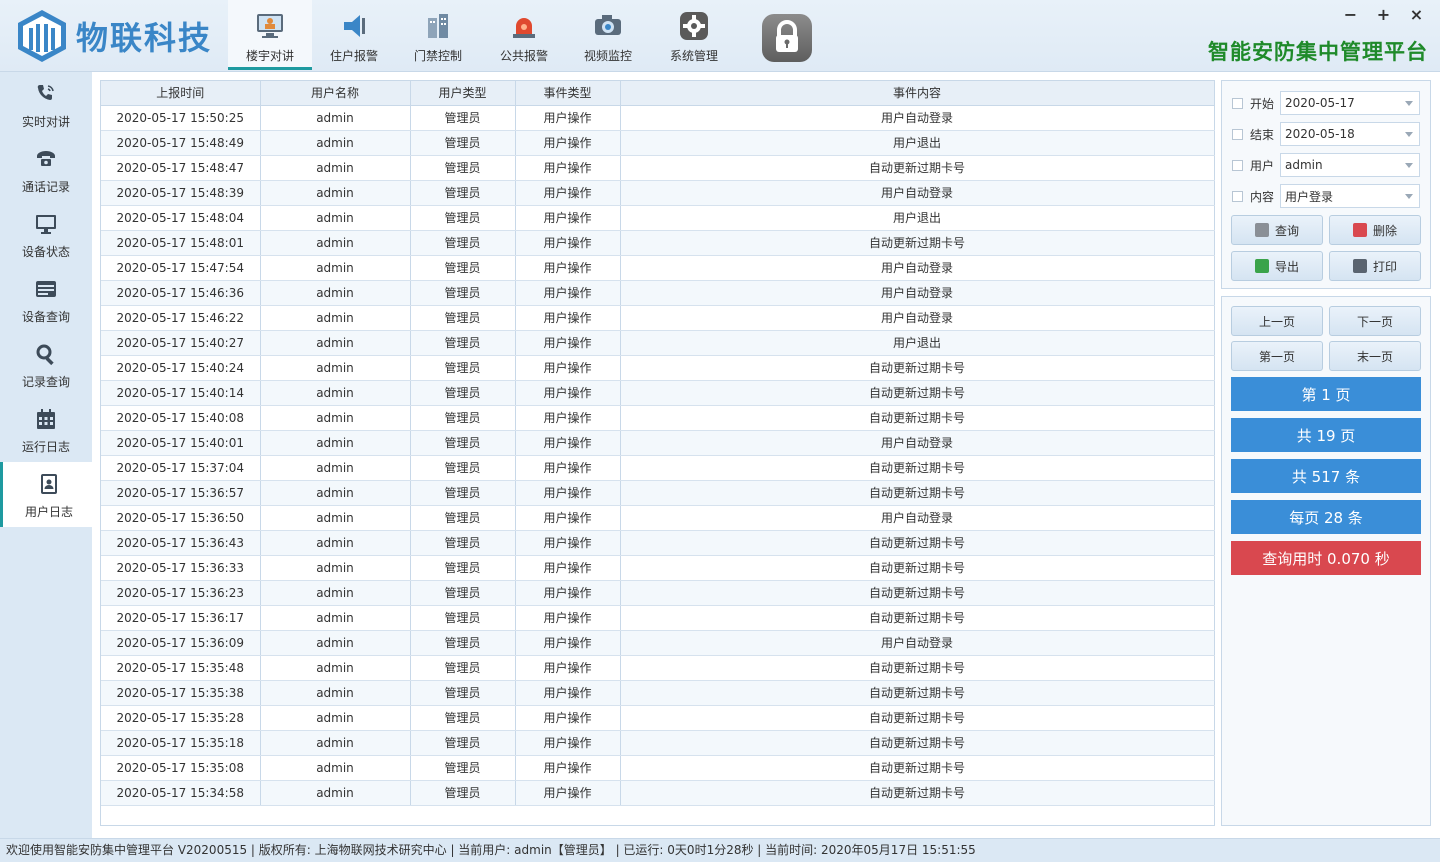 The height and width of the screenshot is (862, 1440). What do you see at coordinates (658, 793) in the screenshot?
I see `table-row: 2020-05-17 15:34:58 admin 管理员 用户操作 自动更新过期卡号` at bounding box center [658, 793].